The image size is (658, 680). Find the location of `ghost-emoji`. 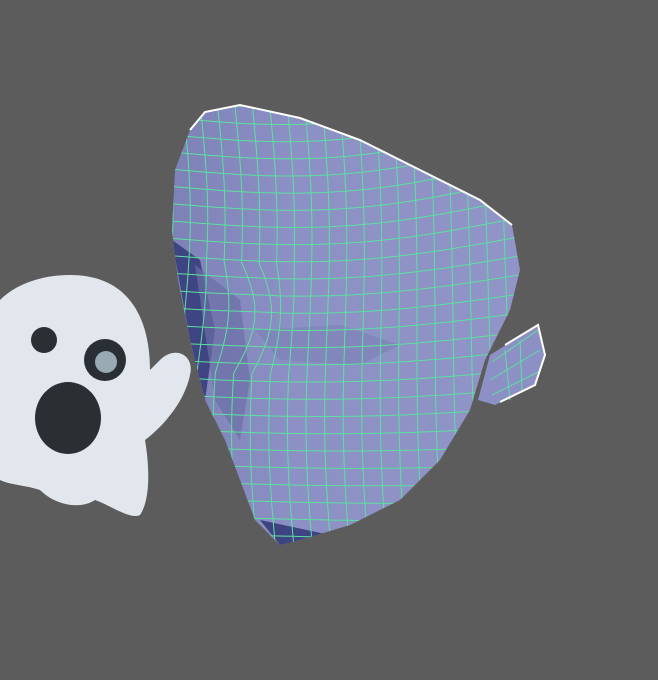

ghost-emoji is located at coordinates (95, 396).